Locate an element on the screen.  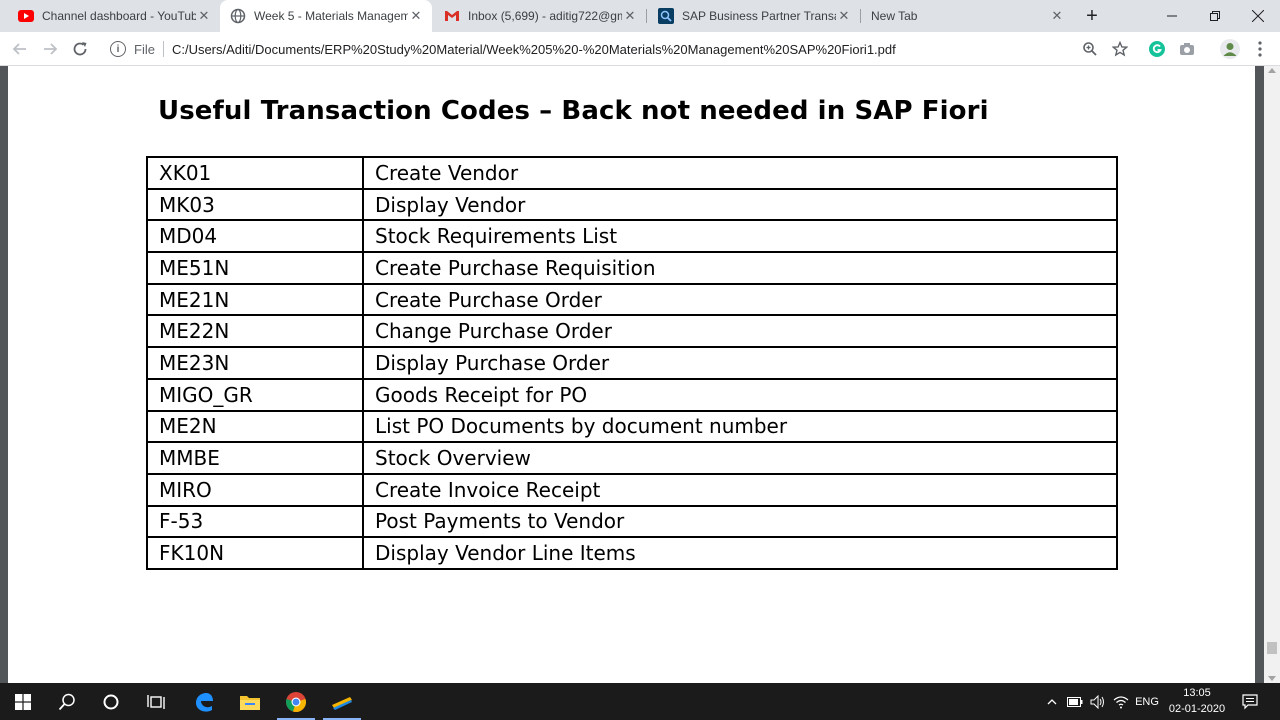
battery-button is located at coordinates (1075, 701).